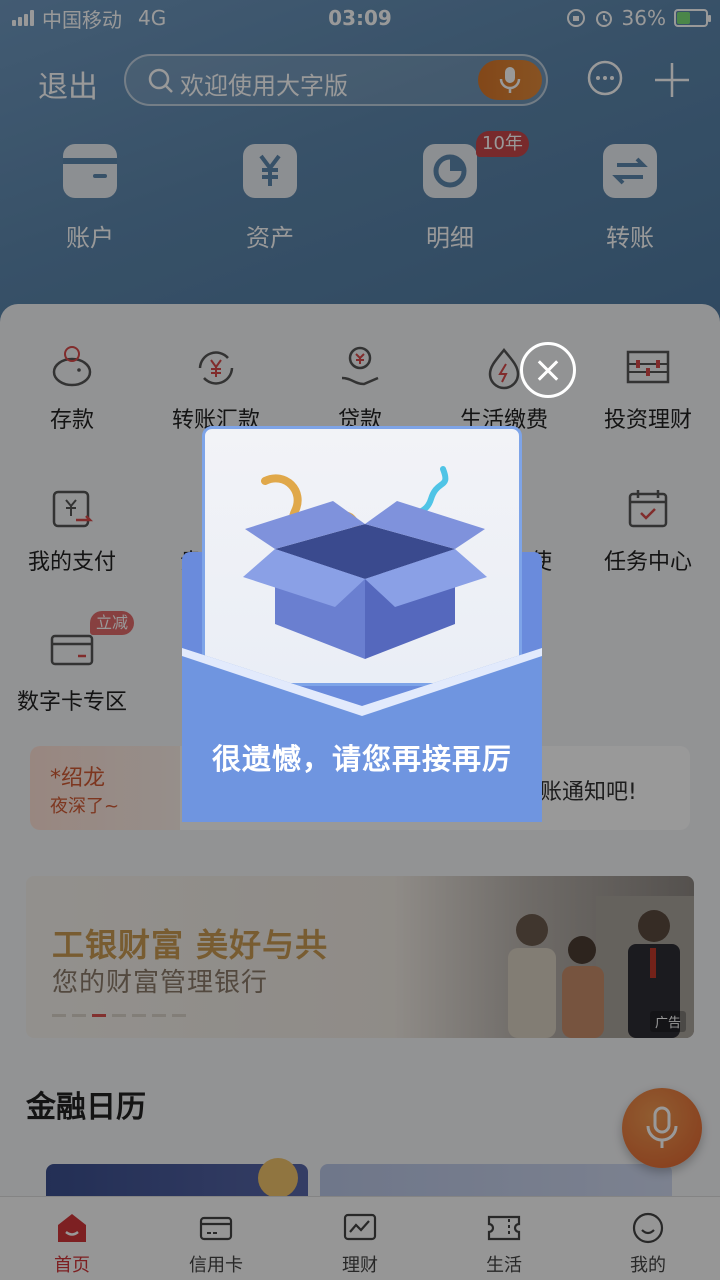 This screenshot has height=1280, width=720. I want to click on popup-message: 很遗憾，请您再接再厉, so click(361, 759).